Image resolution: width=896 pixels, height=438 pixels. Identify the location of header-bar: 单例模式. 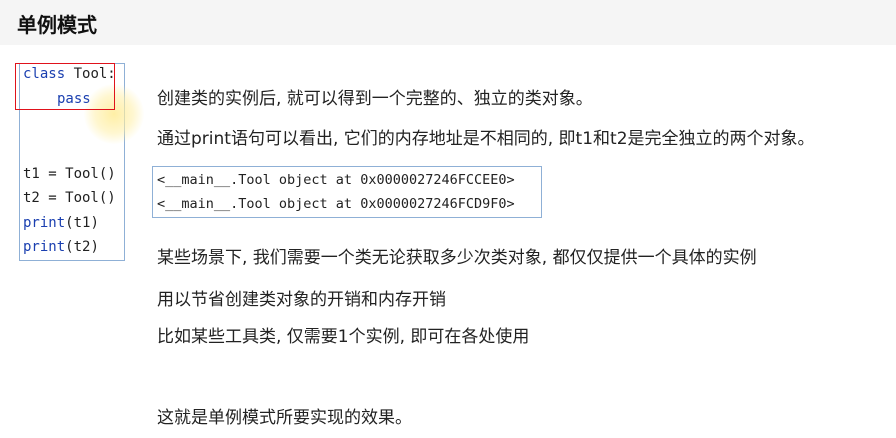
(448, 22).